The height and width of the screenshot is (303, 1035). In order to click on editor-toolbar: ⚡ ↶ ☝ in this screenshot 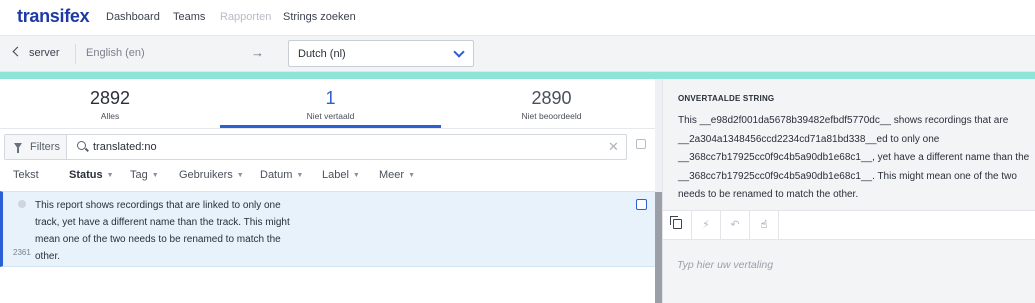, I will do `click(849, 225)`.